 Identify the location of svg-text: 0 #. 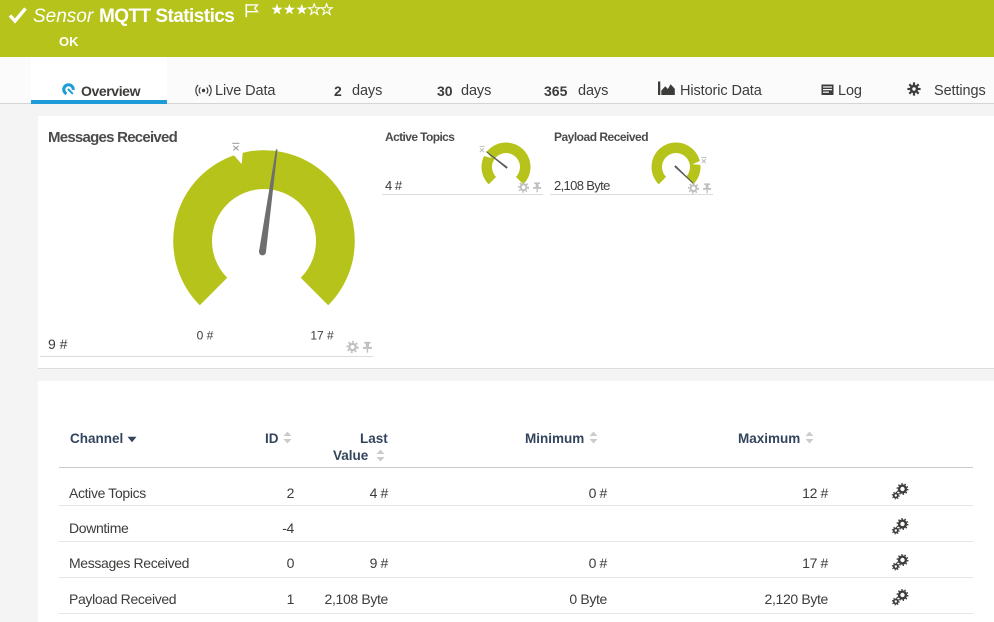
(205, 336).